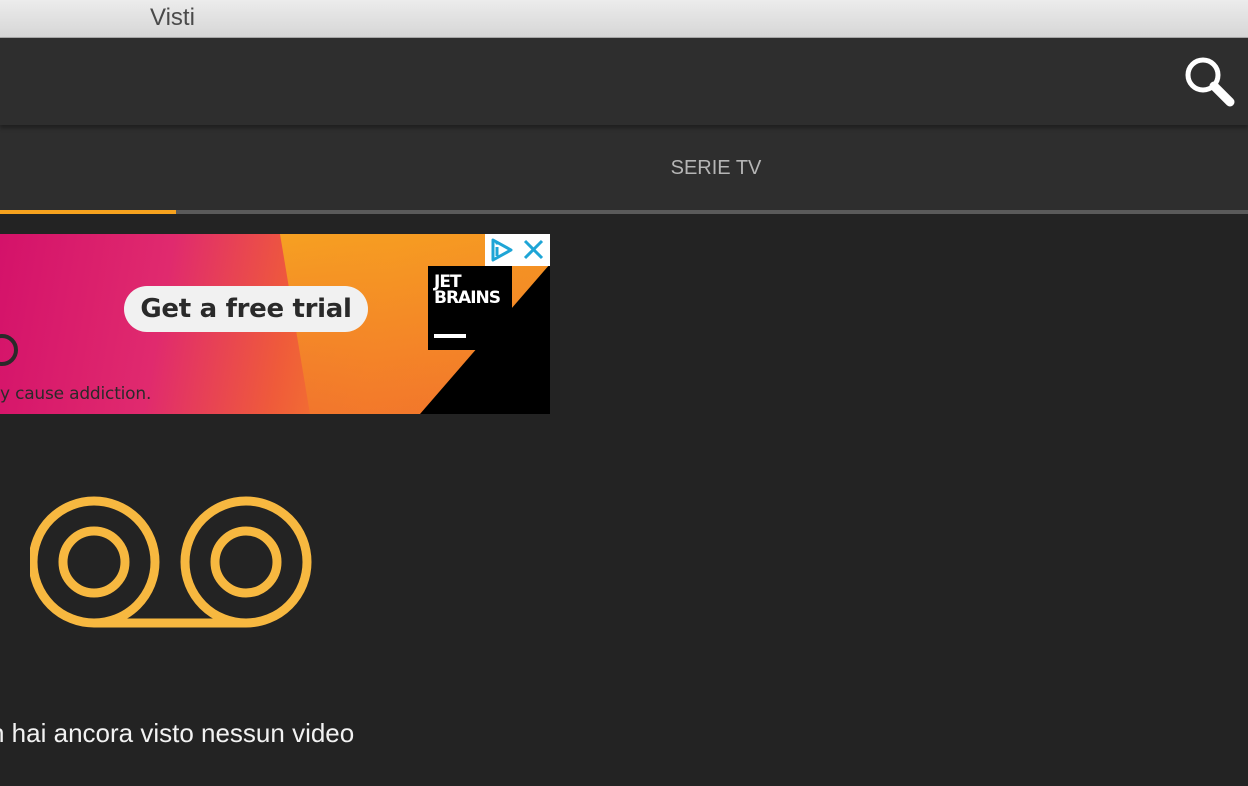  What do you see at coordinates (88, 168) in the screenshot?
I see `tab-film` at bounding box center [88, 168].